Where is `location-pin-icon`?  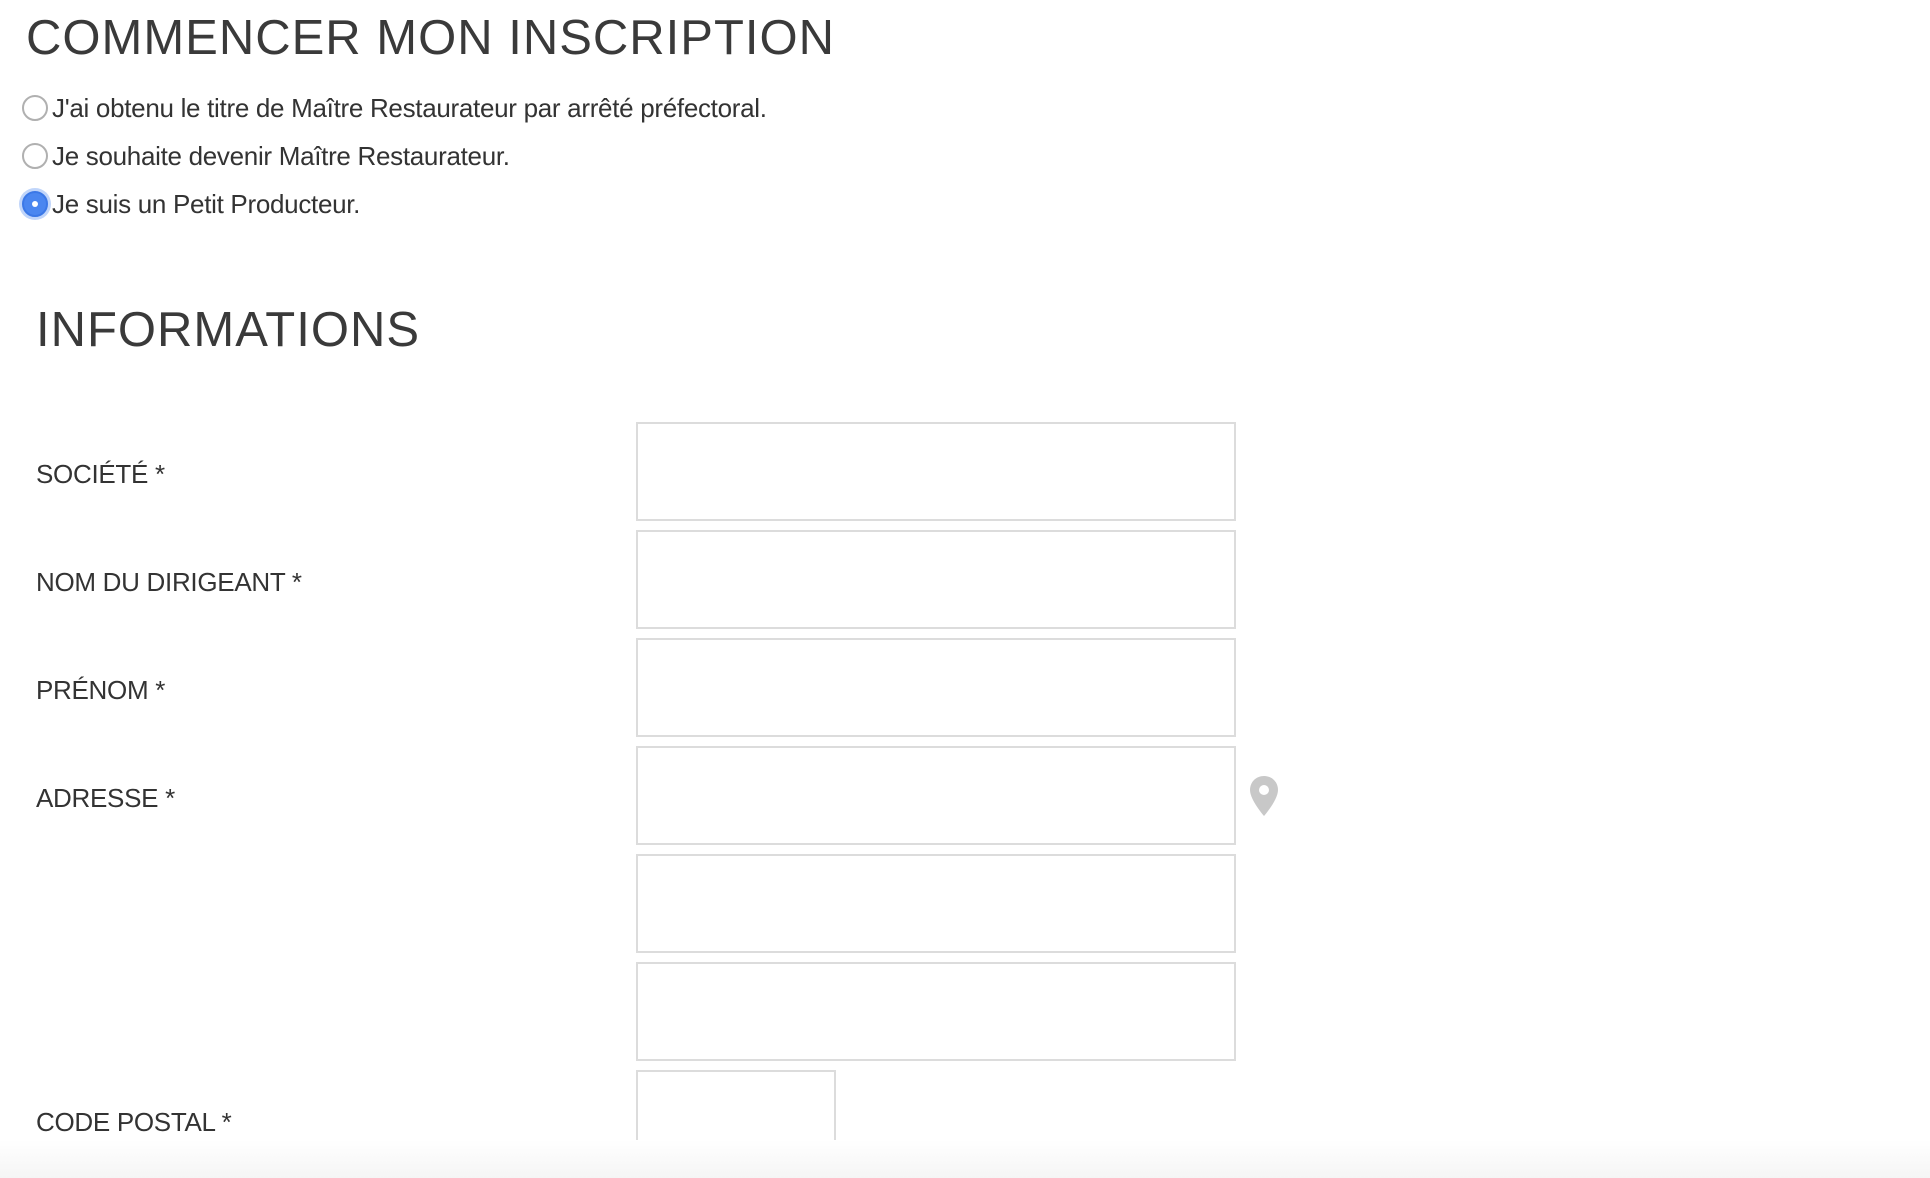
location-pin-icon is located at coordinates (1264, 796).